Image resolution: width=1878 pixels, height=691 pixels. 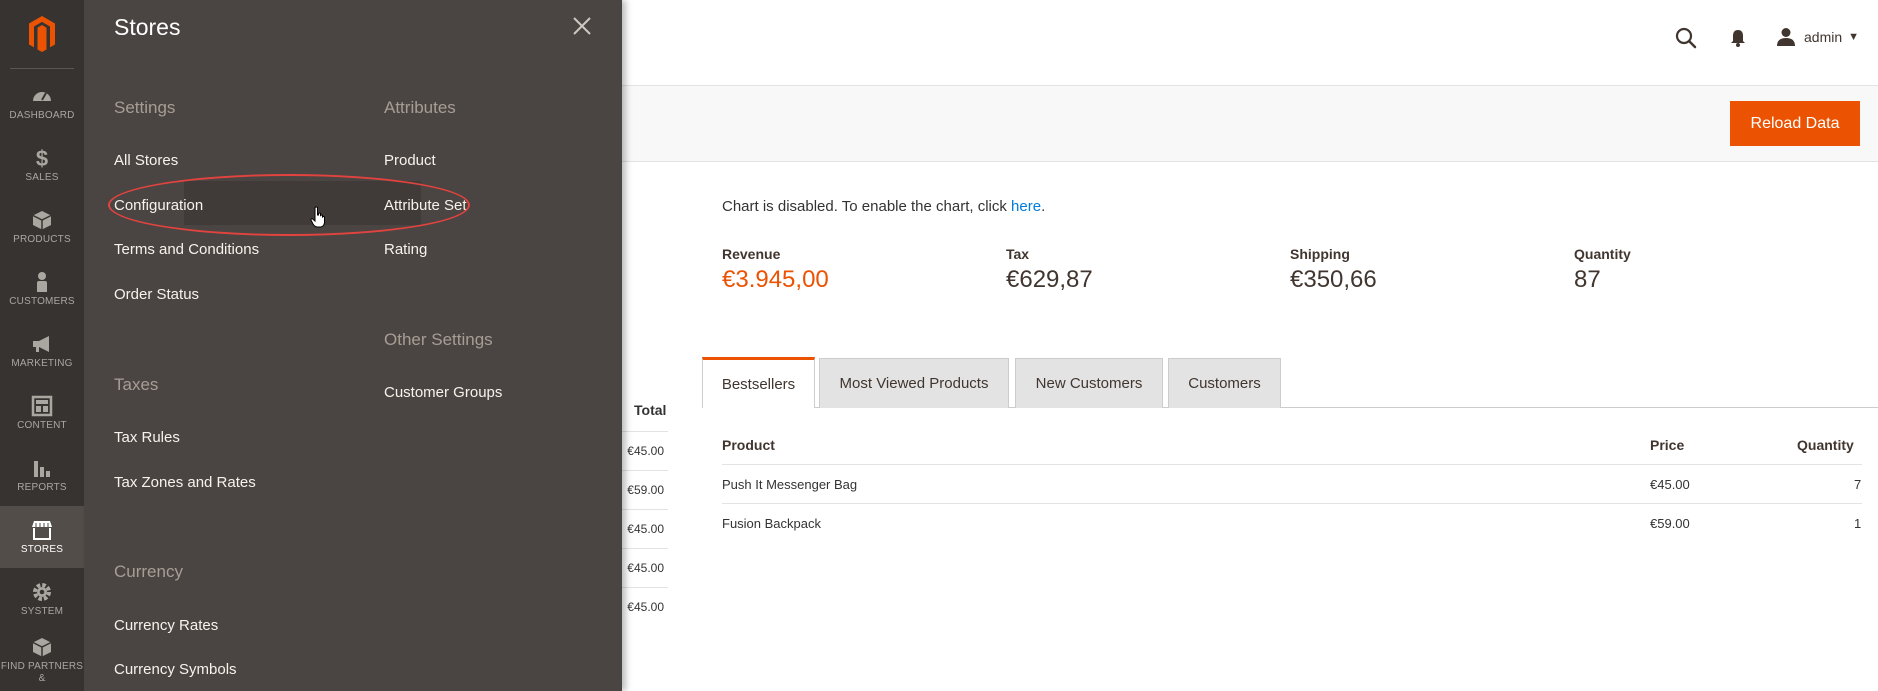 I want to click on orders-total-cell: €59.00, so click(x=645, y=489).